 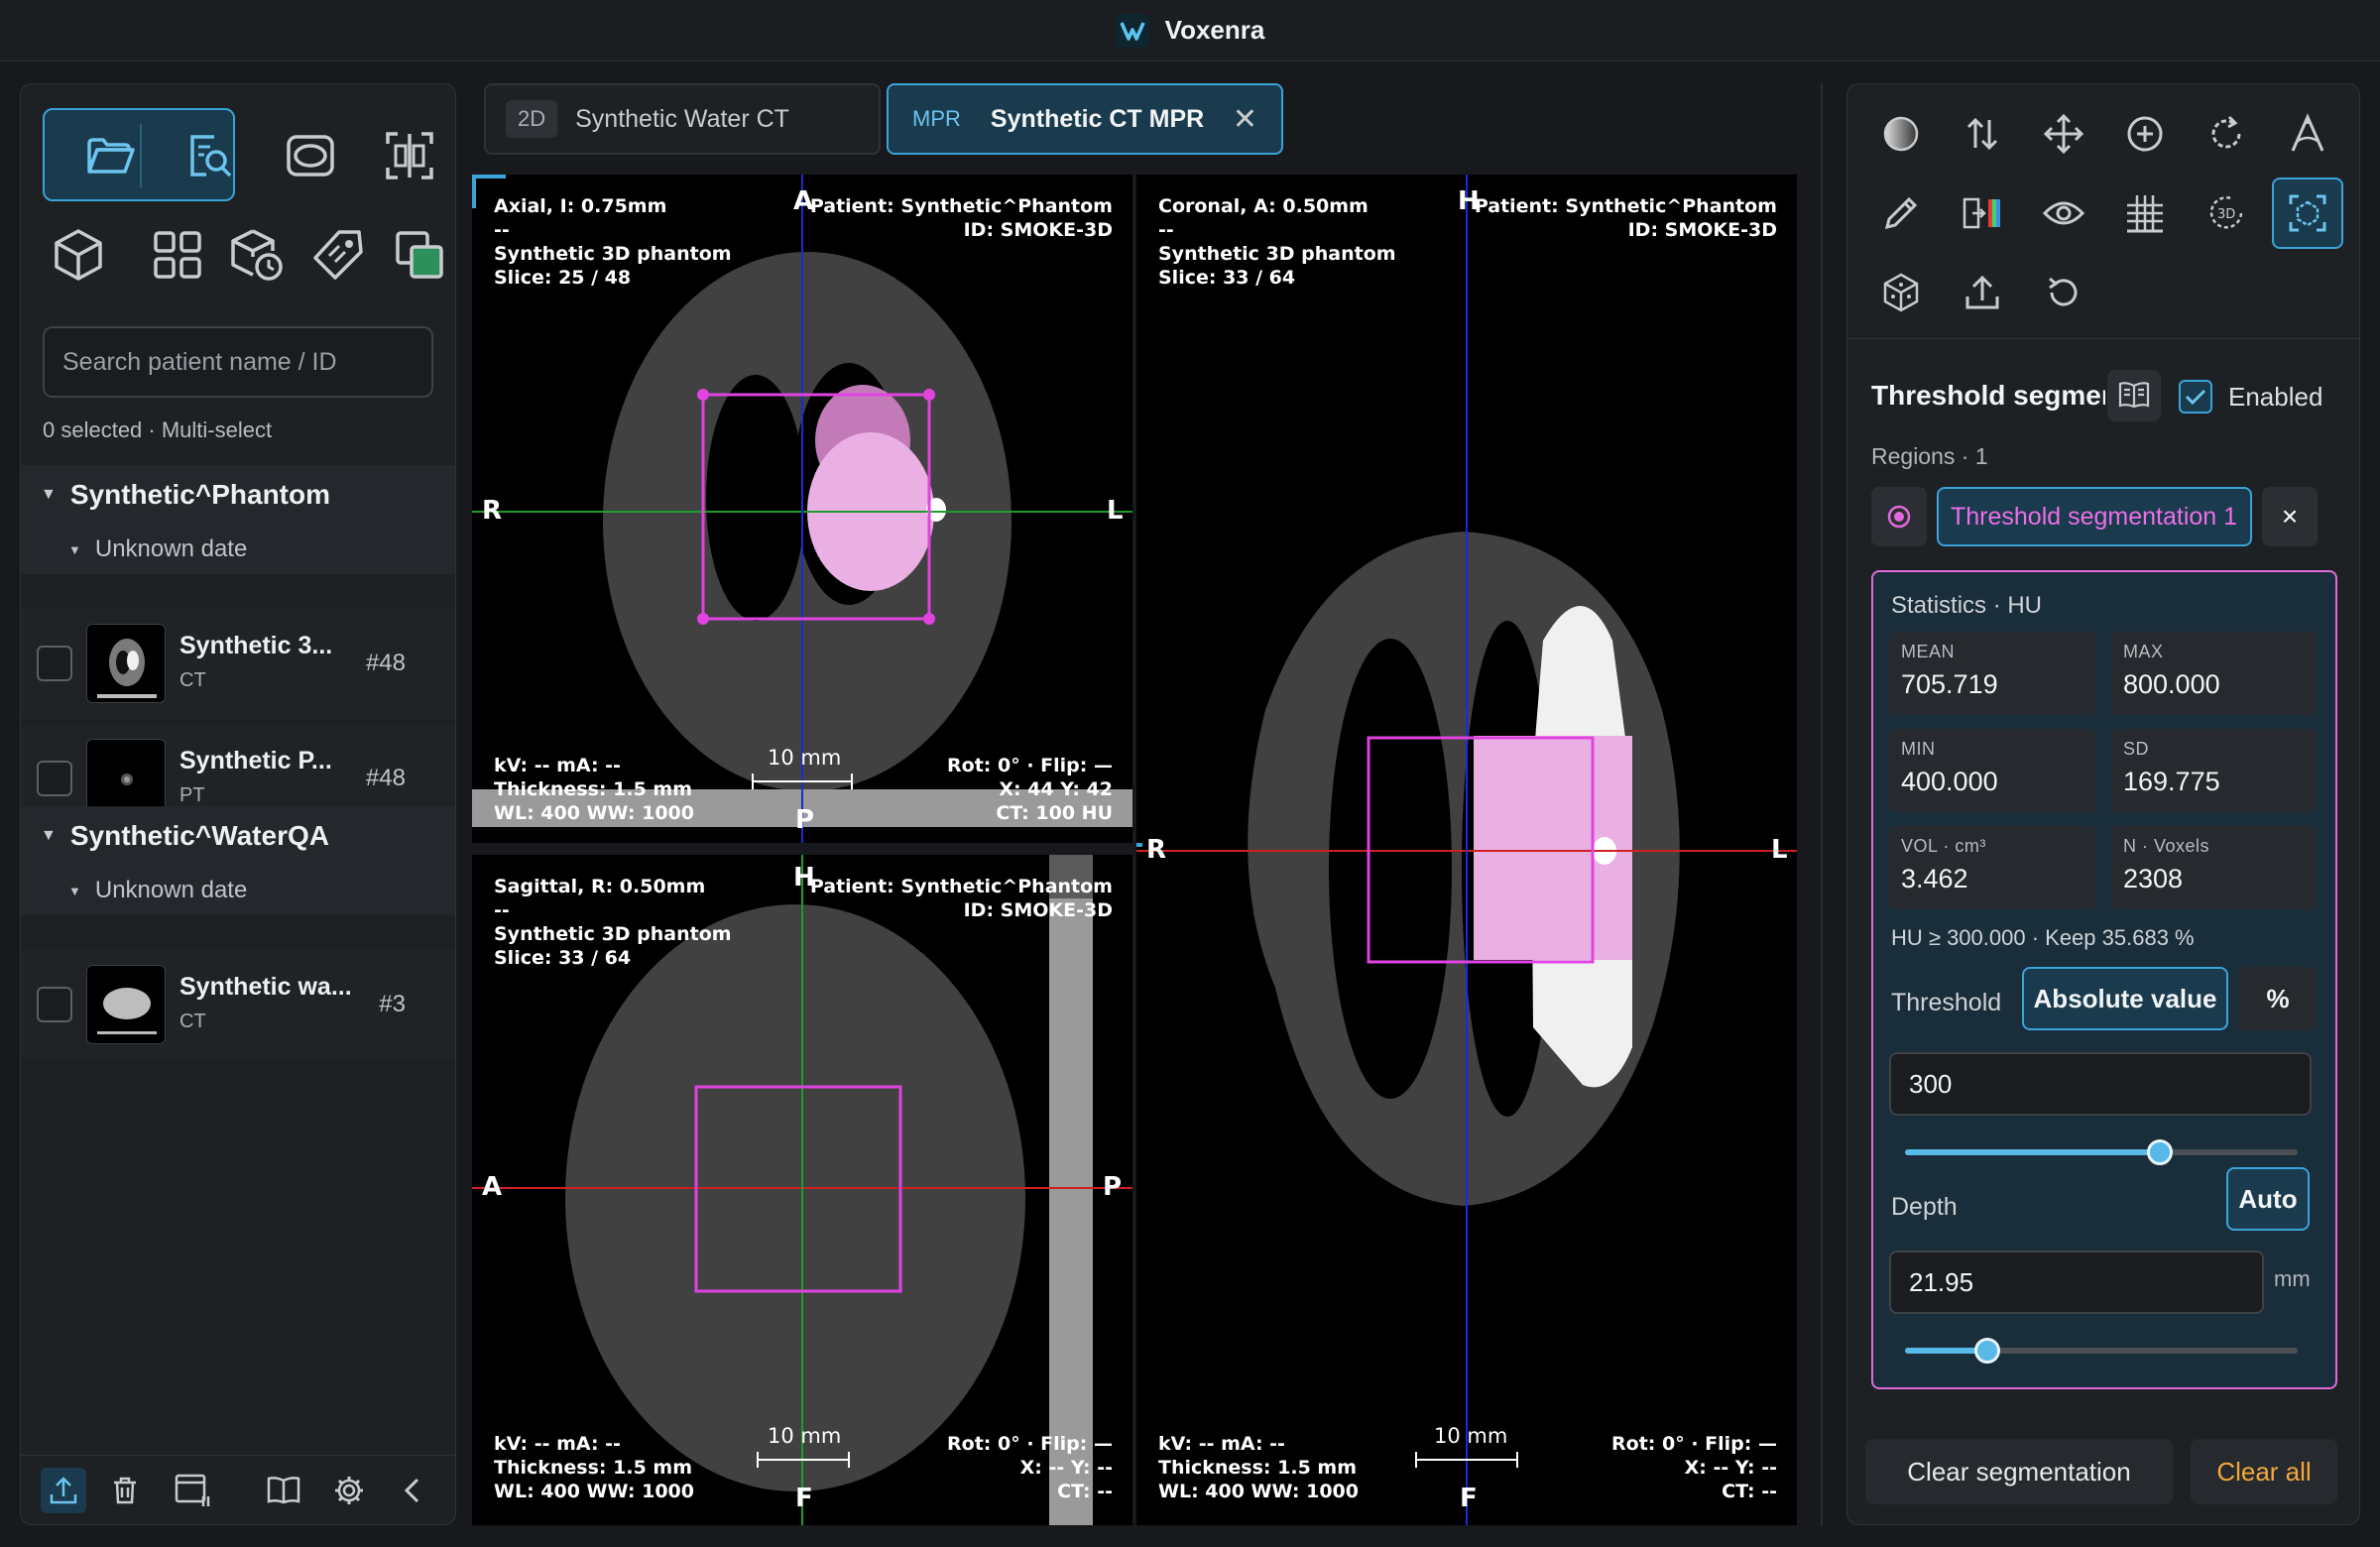 What do you see at coordinates (1967, 605) in the screenshot?
I see `statistics-title: Statistics · HU` at bounding box center [1967, 605].